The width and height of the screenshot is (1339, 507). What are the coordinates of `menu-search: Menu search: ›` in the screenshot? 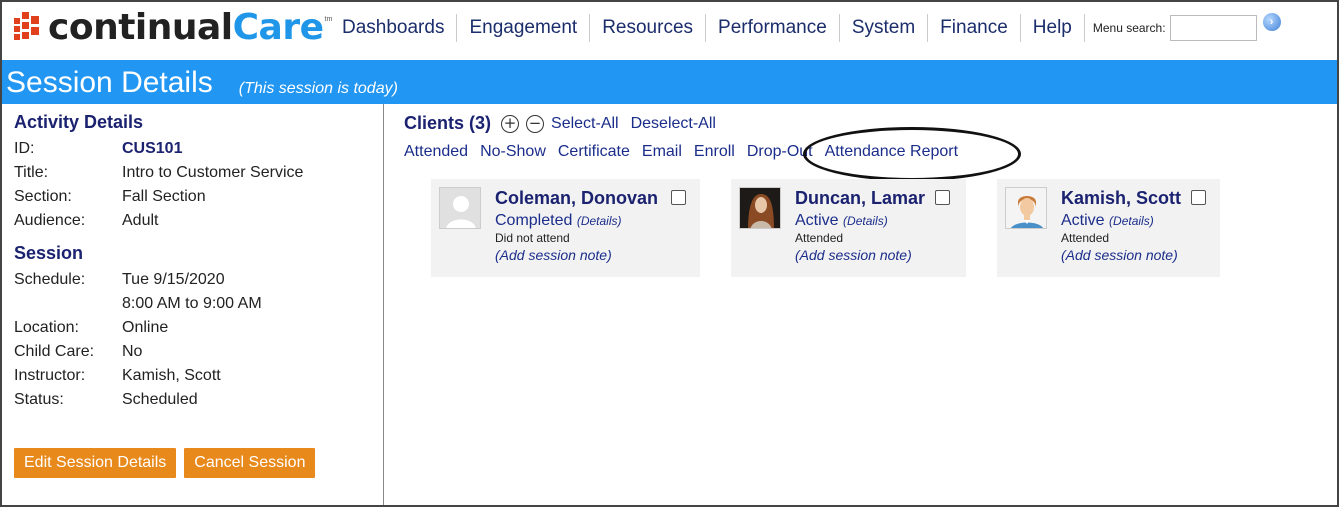 It's located at (1186, 27).